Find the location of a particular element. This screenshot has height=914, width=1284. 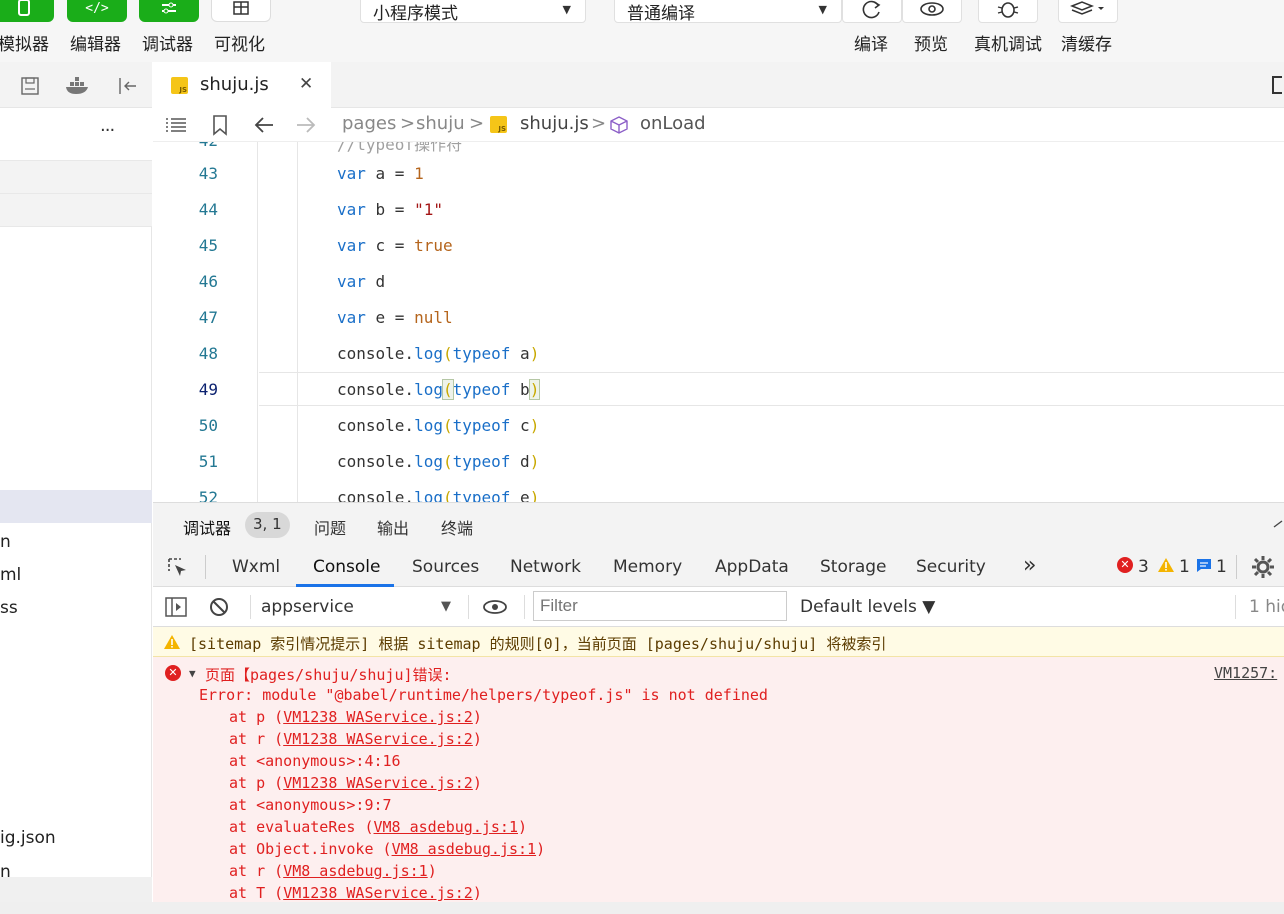

compile-button is located at coordinates (872, 11).